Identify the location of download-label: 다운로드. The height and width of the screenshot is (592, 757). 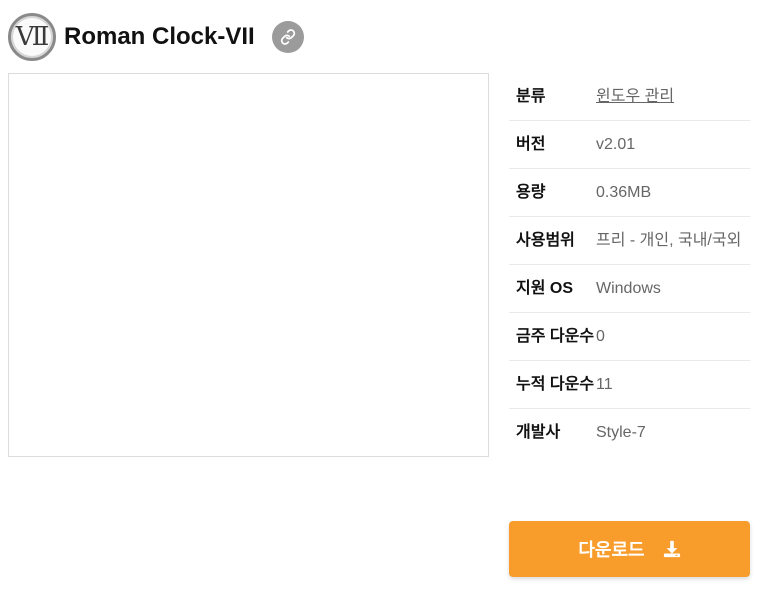
(611, 550).